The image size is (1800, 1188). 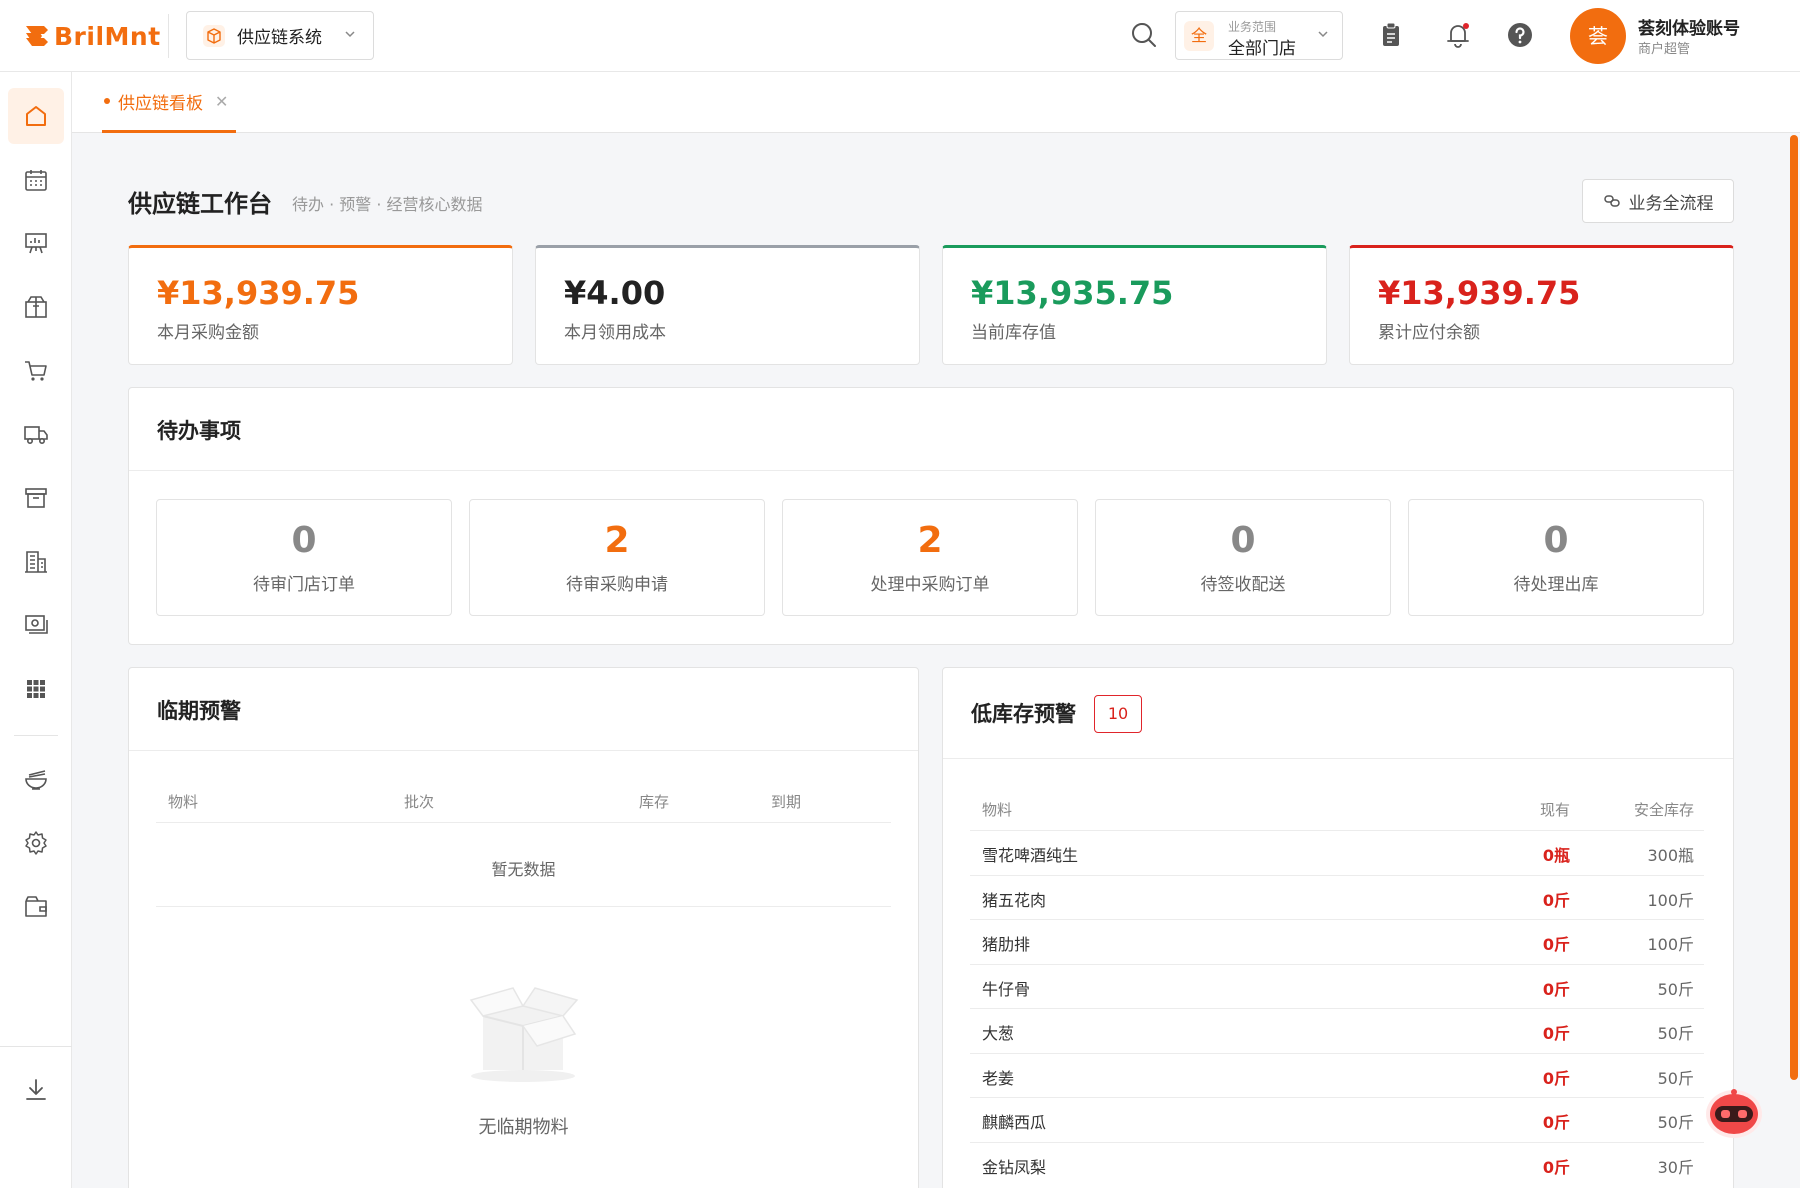 I want to click on nav-recipe, so click(x=36, y=779).